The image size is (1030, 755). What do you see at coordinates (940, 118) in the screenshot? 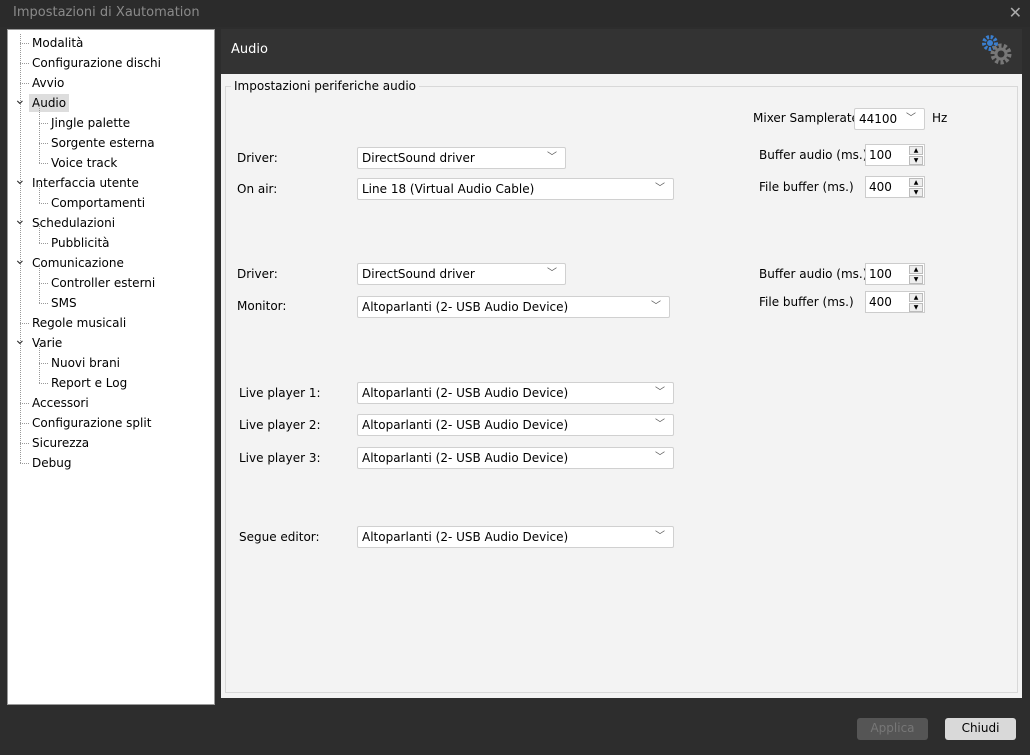
I see `mixer-unit: Hz` at bounding box center [940, 118].